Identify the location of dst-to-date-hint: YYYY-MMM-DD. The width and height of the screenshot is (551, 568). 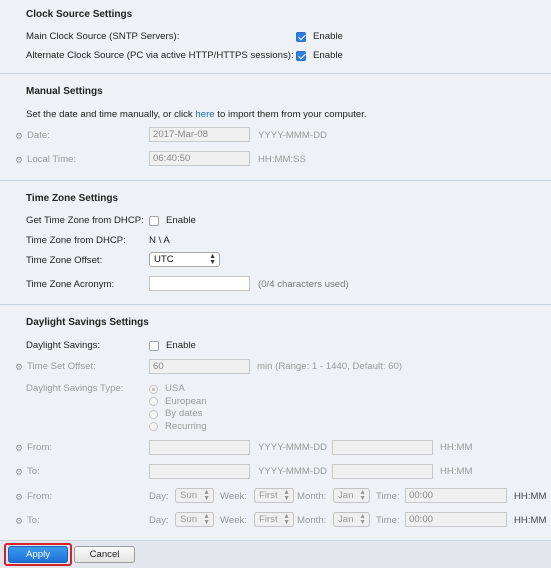
(292, 471).